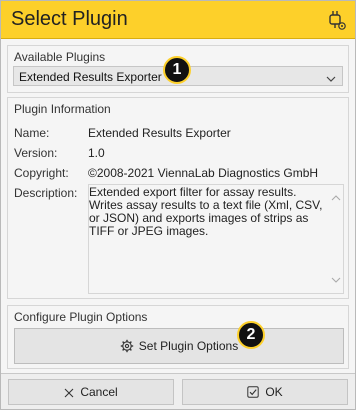 Image resolution: width=356 pixels, height=410 pixels. What do you see at coordinates (336, 198) in the screenshot?
I see `scroll-up-icon` at bounding box center [336, 198].